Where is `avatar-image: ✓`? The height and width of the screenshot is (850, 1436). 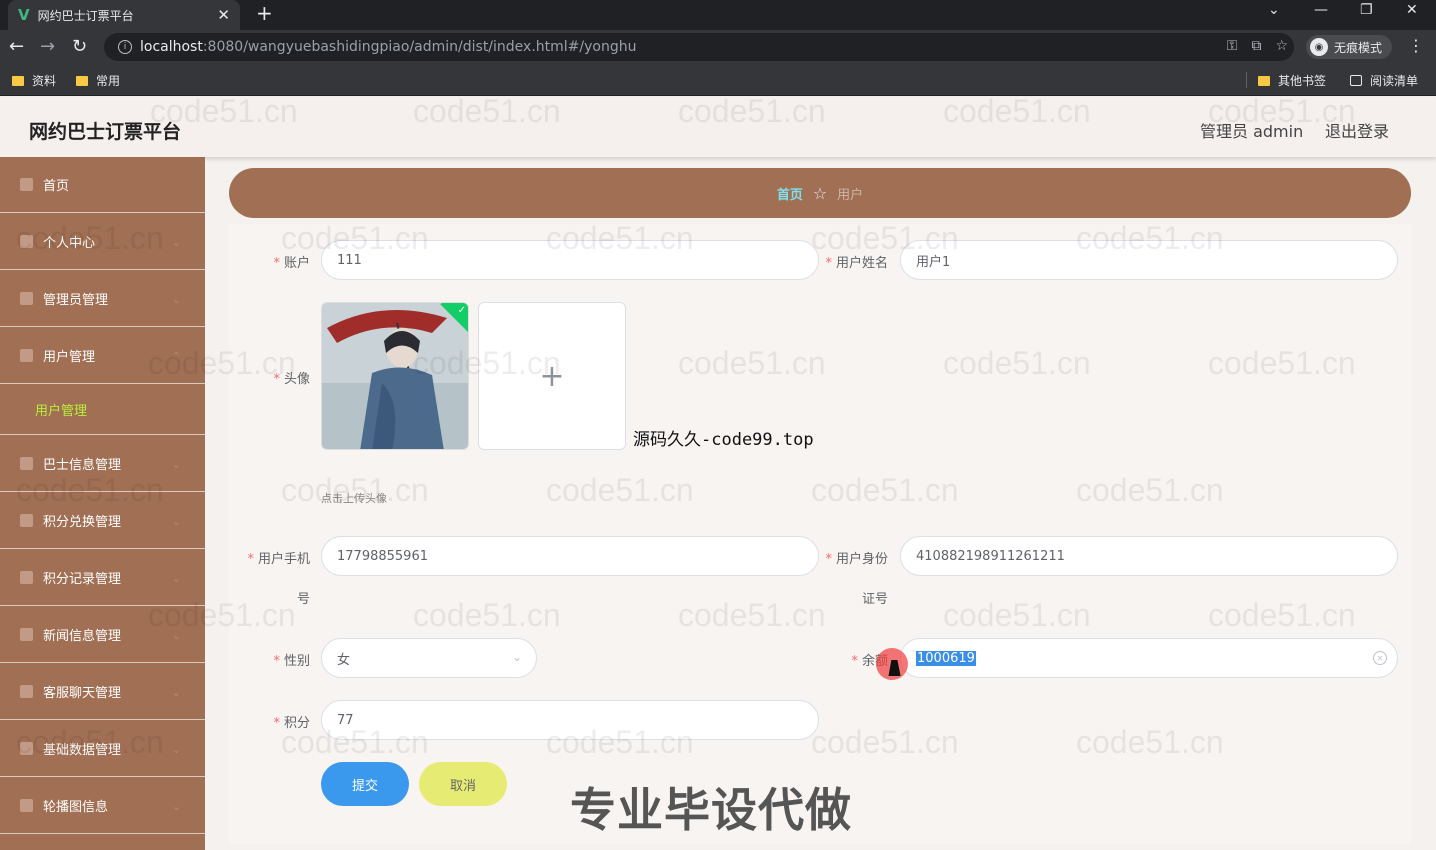
avatar-image: ✓ is located at coordinates (395, 376).